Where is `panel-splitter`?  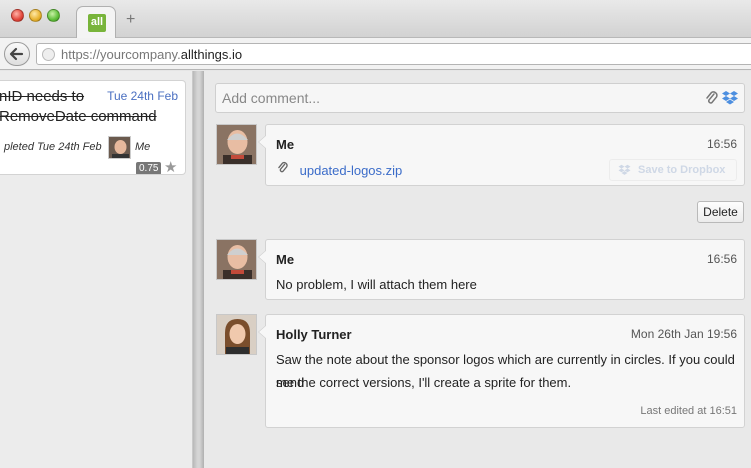
panel-splitter is located at coordinates (198, 269).